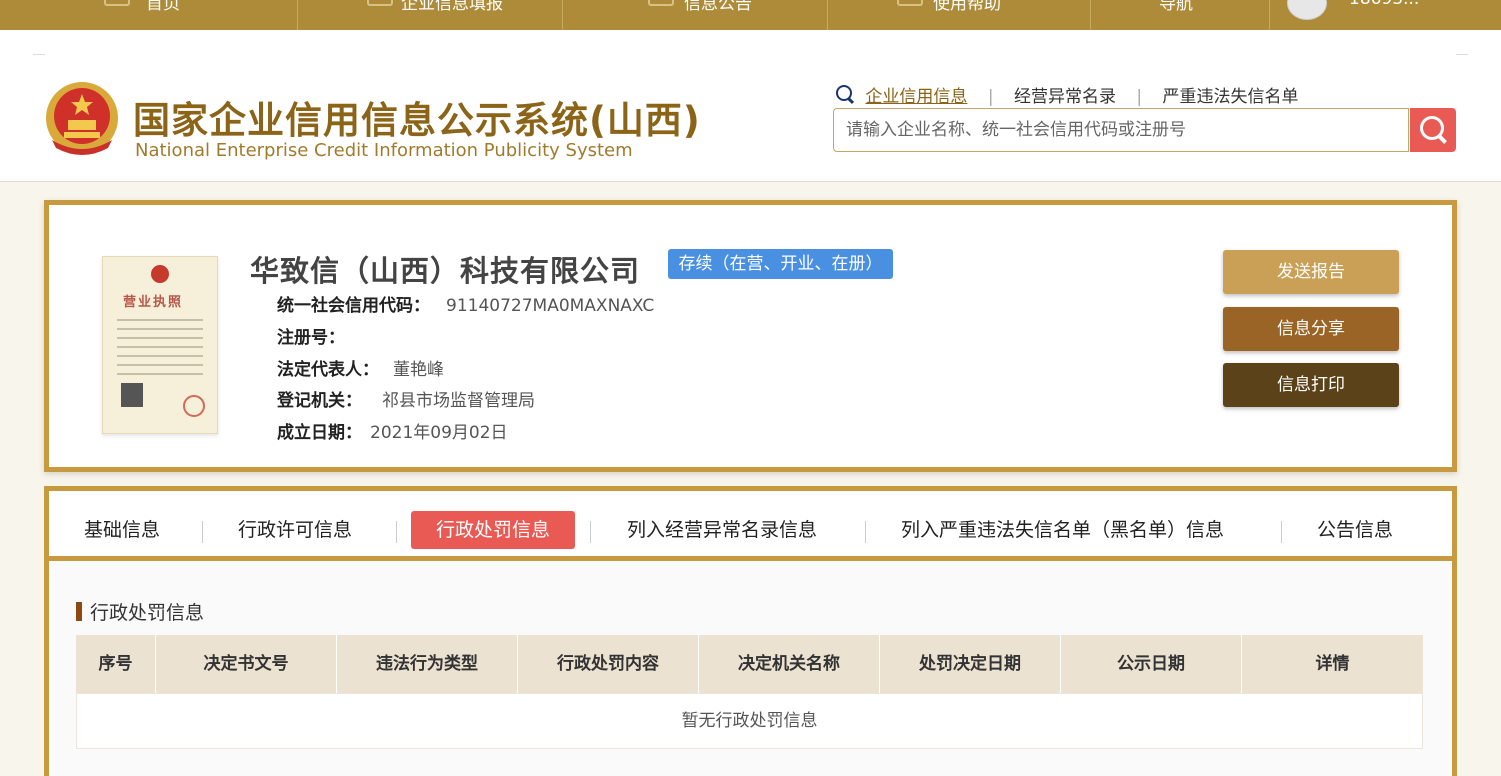  What do you see at coordinates (1311, 272) in the screenshot?
I see `send-report-button: 发送报告` at bounding box center [1311, 272].